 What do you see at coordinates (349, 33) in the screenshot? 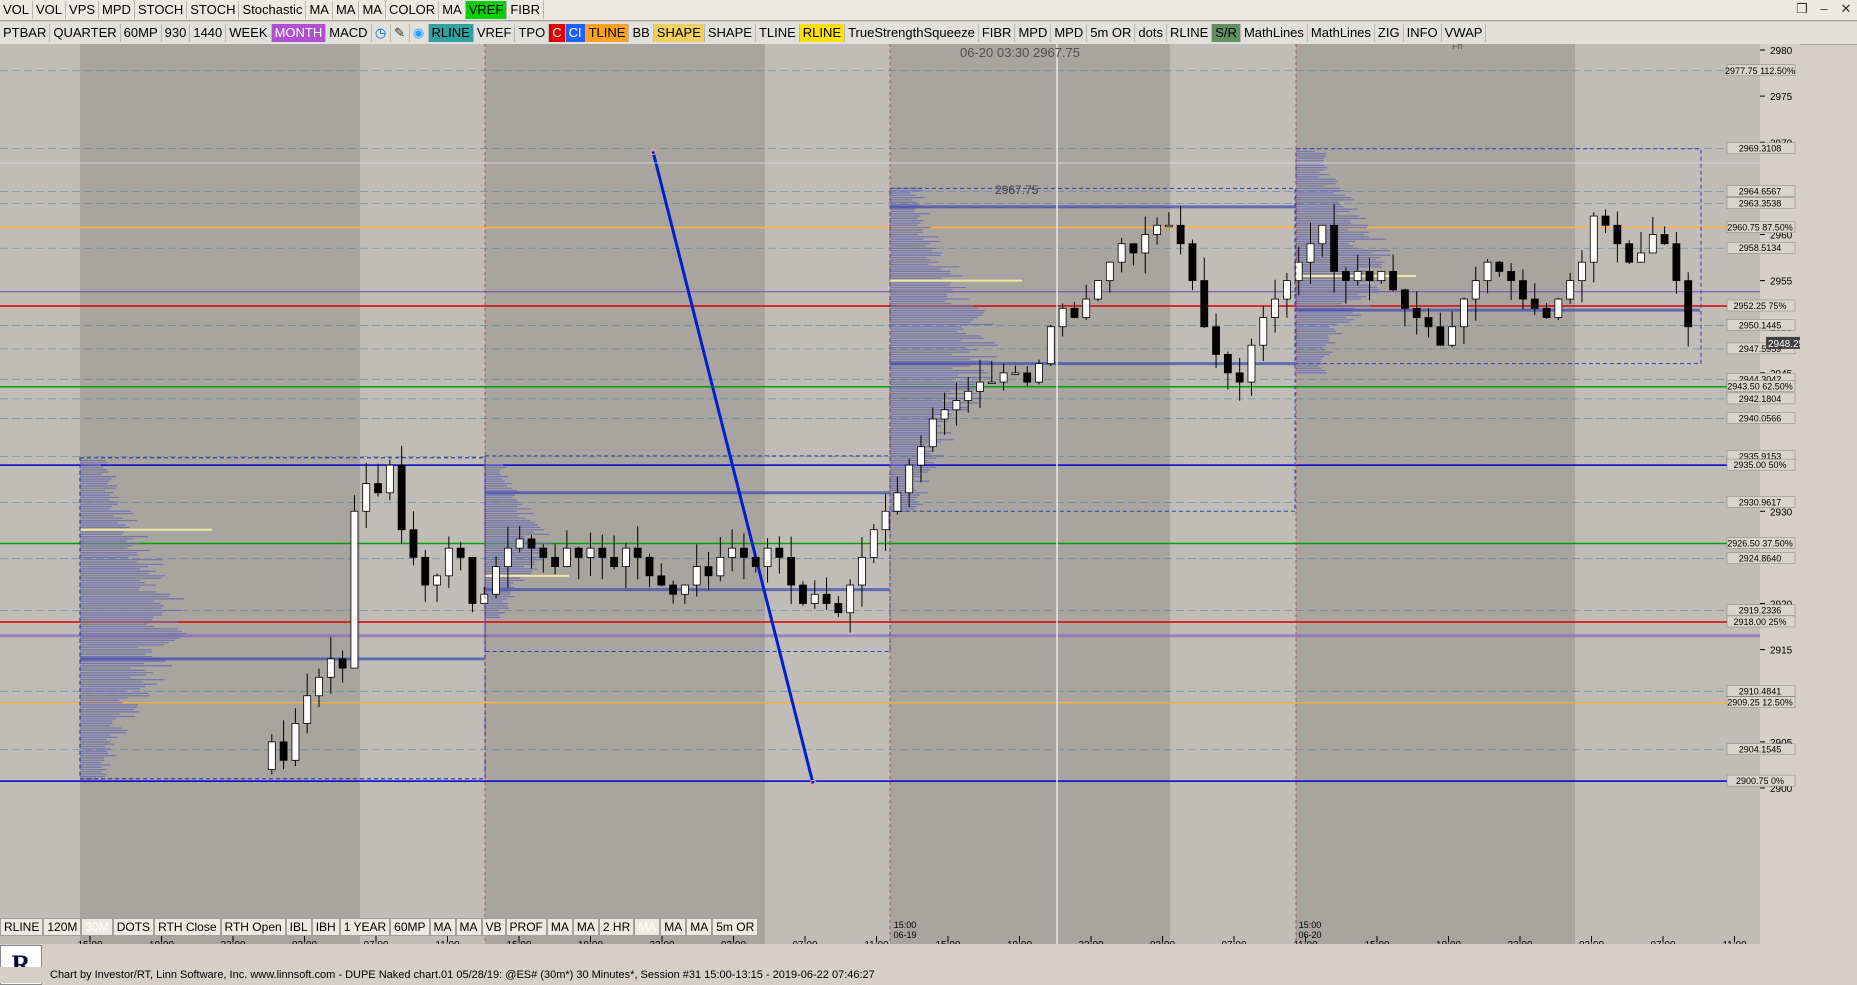
I see `toolbar2-button-7: MACD` at bounding box center [349, 33].